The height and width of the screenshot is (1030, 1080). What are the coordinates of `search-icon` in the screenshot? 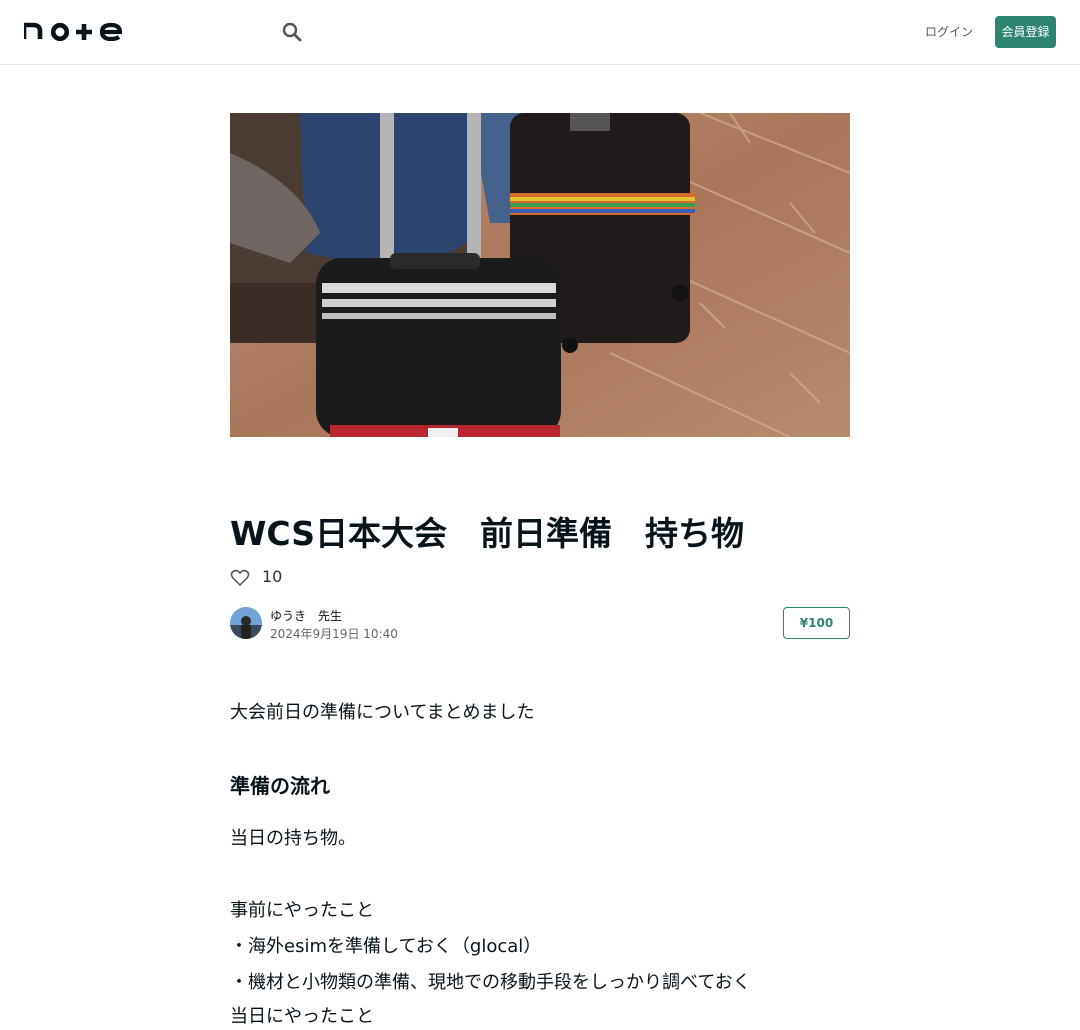 It's located at (292, 32).